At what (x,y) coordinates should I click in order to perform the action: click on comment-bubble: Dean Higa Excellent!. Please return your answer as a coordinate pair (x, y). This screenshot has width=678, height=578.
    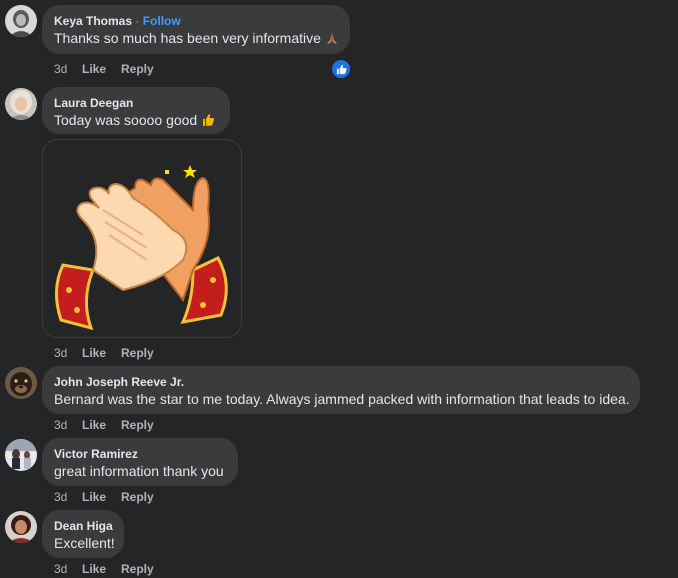
    Looking at the image, I should click on (83, 534).